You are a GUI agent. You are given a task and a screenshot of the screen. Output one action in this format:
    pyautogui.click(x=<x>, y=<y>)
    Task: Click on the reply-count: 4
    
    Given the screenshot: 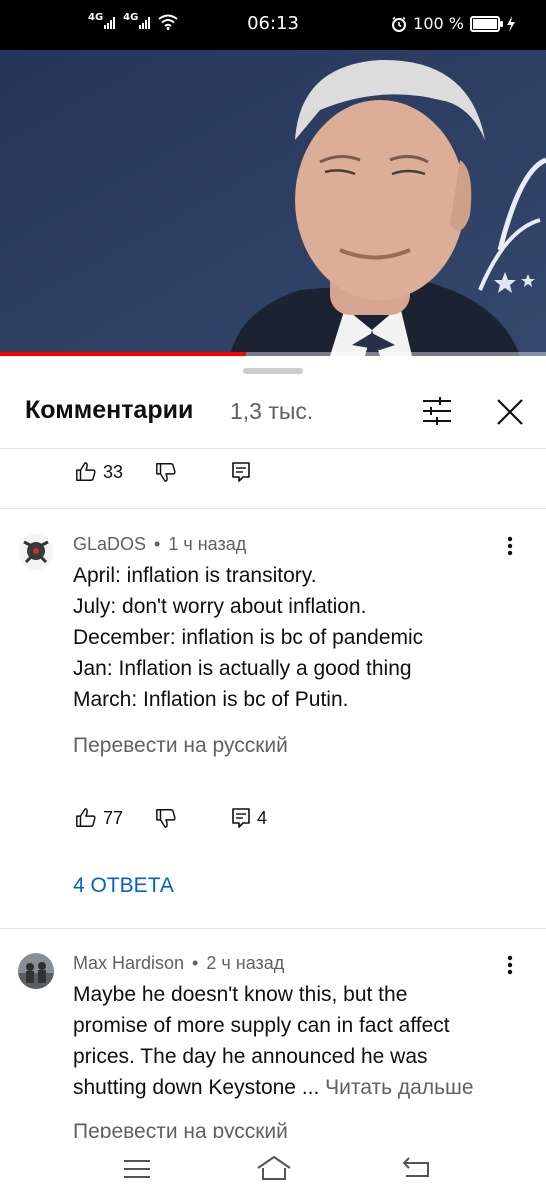 What is the action you would take?
    pyautogui.click(x=262, y=817)
    